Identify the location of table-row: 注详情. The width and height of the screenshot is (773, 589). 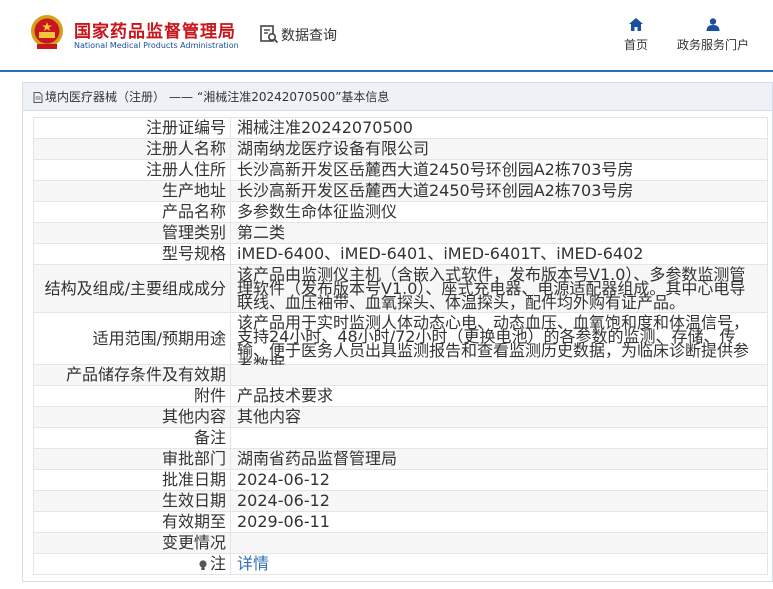
(400, 564).